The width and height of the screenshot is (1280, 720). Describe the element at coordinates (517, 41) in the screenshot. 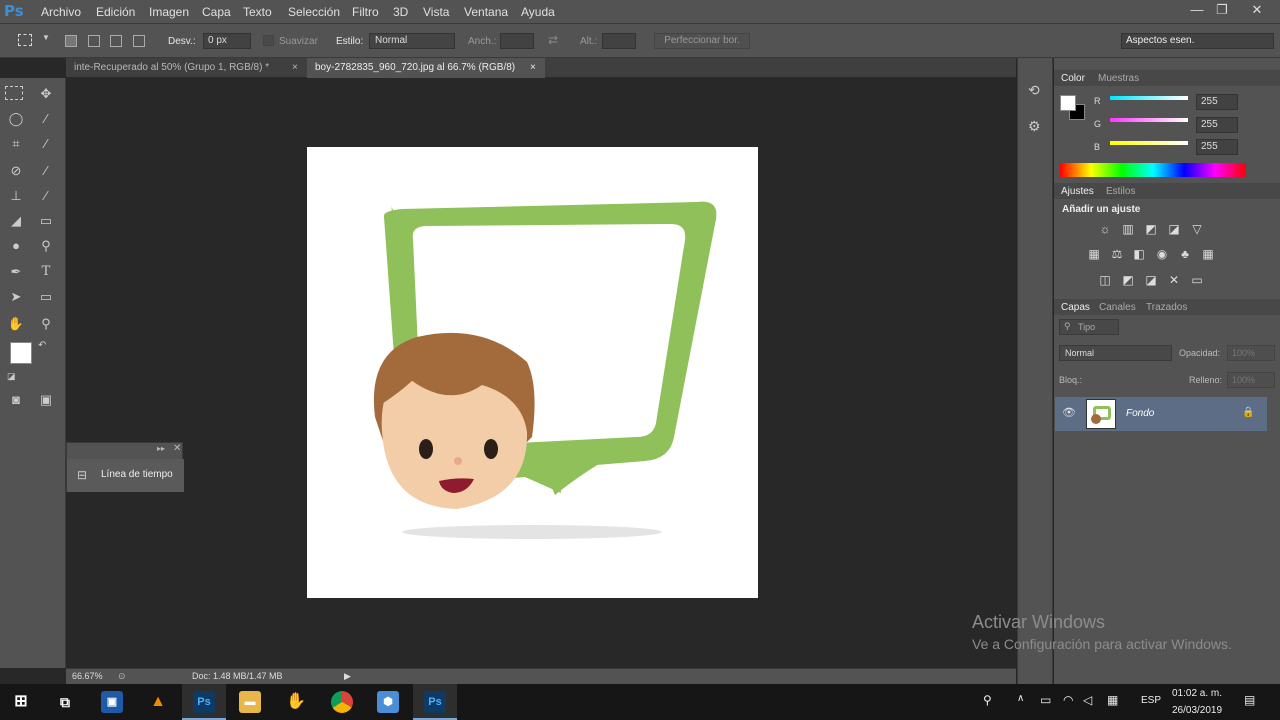

I see `anch-input` at that location.